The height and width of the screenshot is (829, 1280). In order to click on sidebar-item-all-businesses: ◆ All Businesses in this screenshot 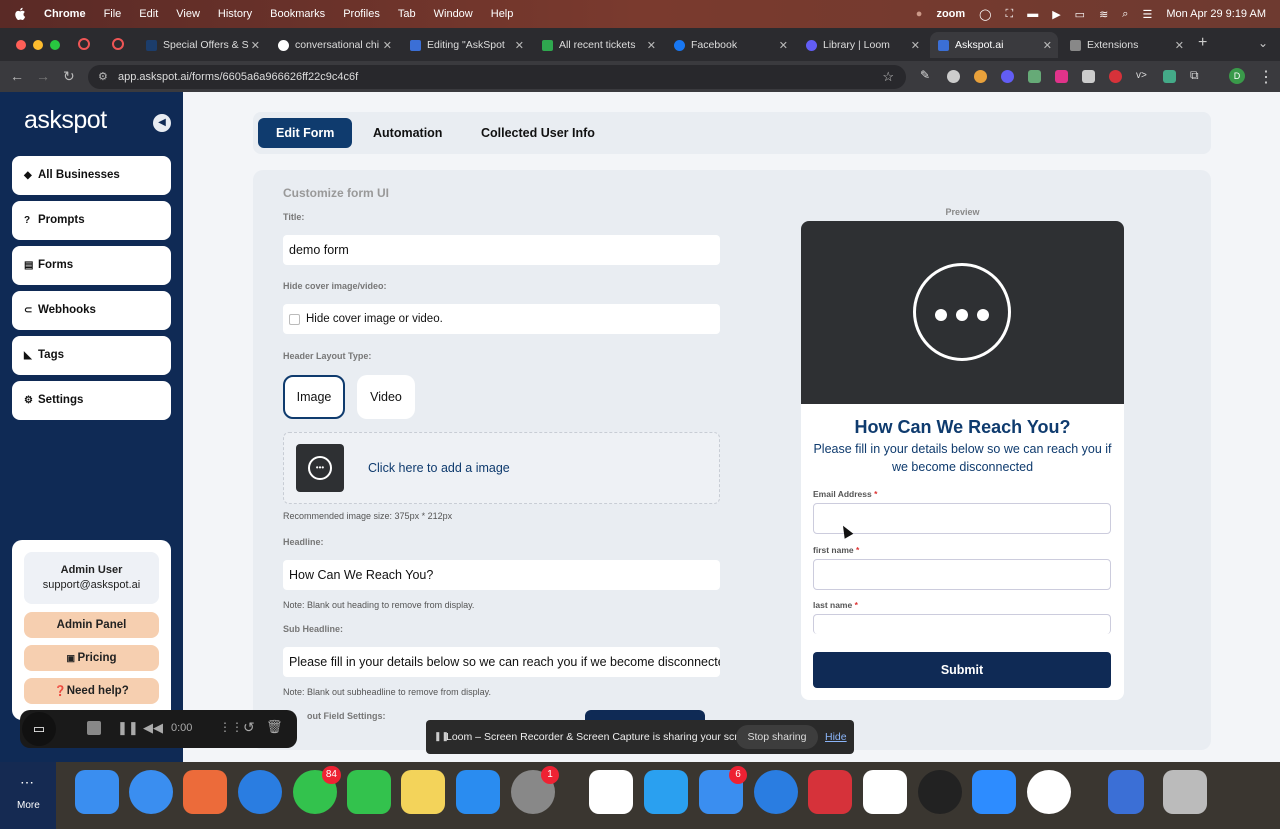, I will do `click(91, 175)`.